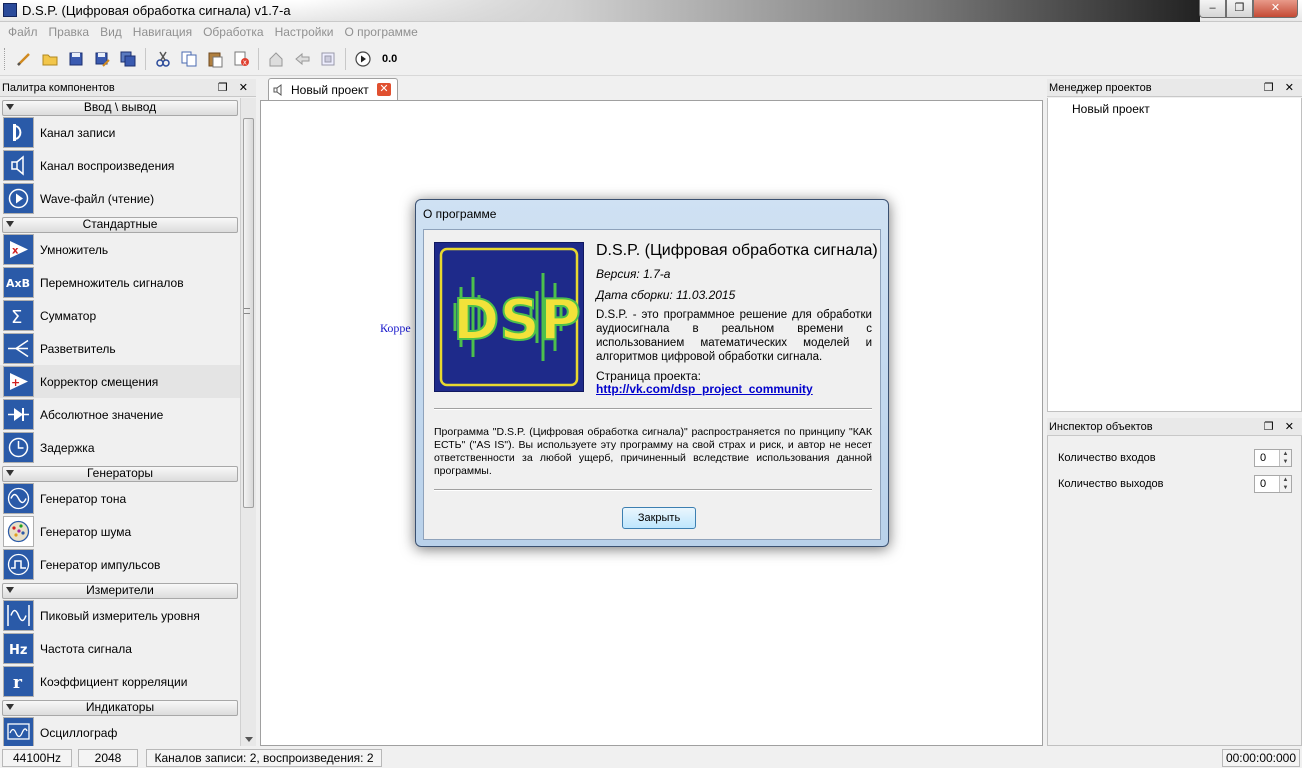 This screenshot has width=1302, height=768. I want to click on save-as-button, so click(102, 59).